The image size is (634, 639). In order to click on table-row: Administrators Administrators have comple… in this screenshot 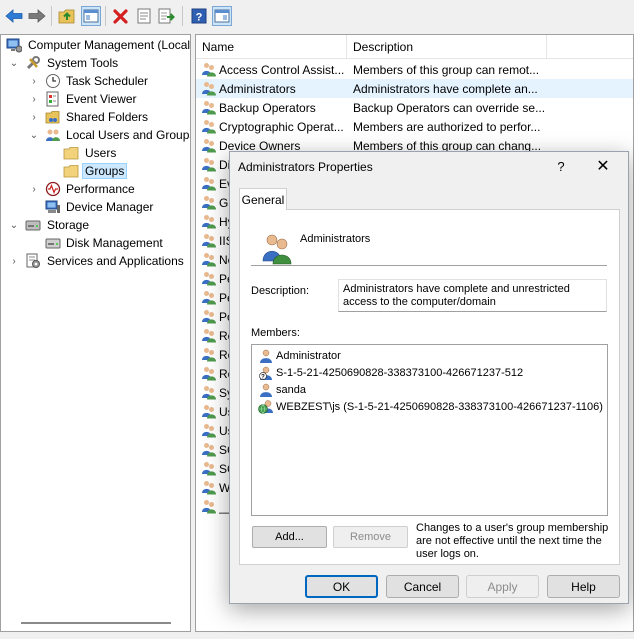, I will do `click(414, 88)`.